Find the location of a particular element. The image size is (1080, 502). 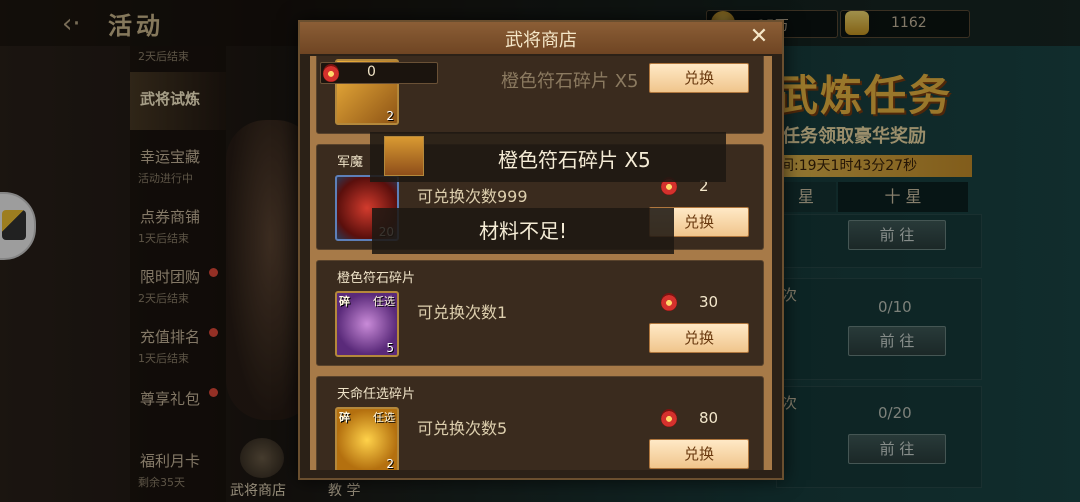

item-name: 橙色符石碎片 is located at coordinates (376, 278).